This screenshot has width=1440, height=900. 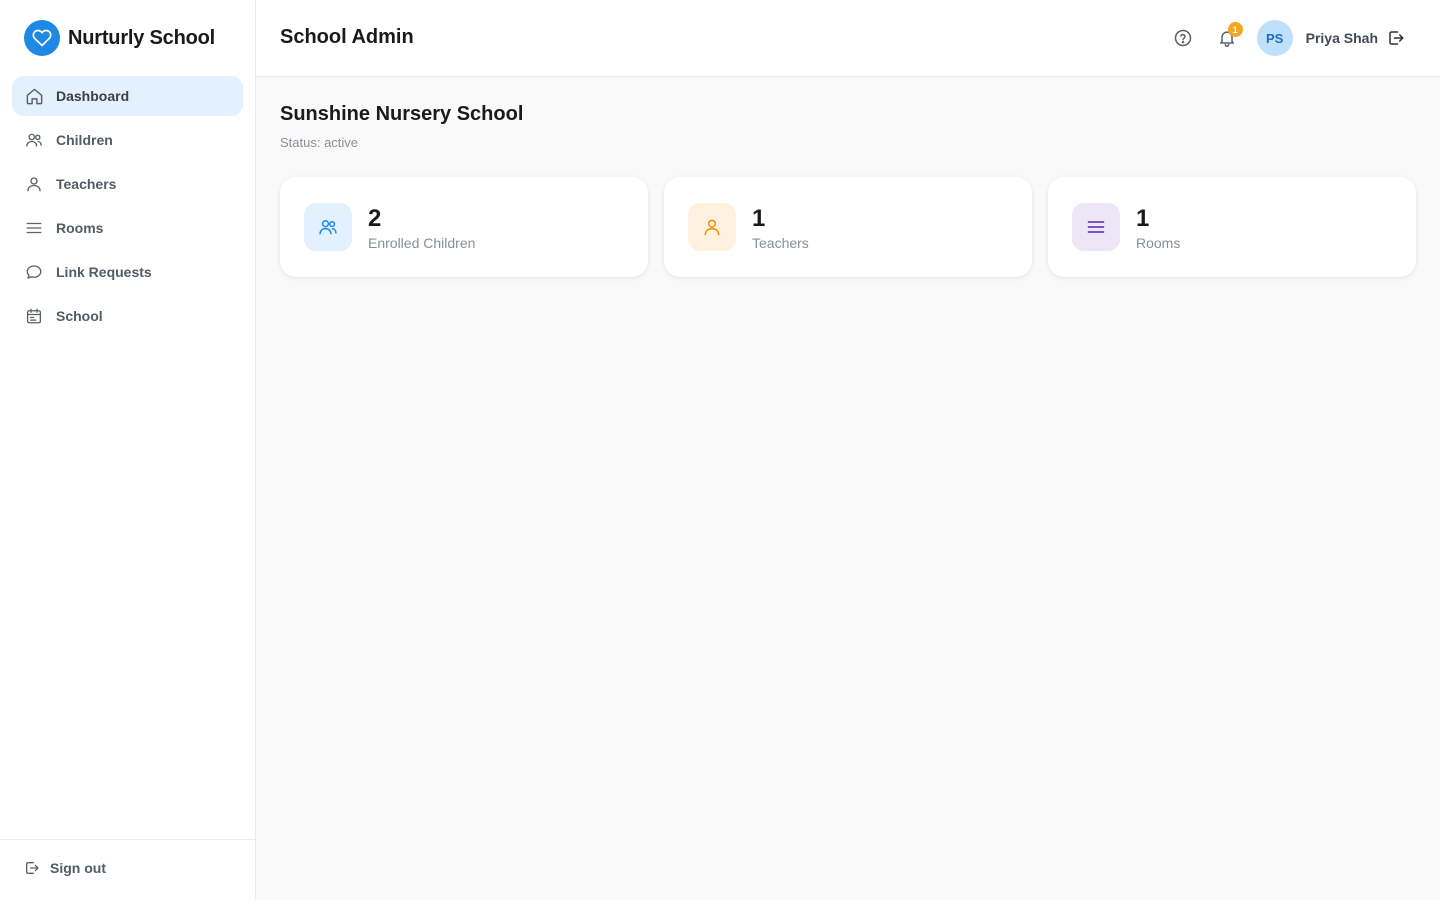 What do you see at coordinates (127, 228) in the screenshot?
I see `sidebar-item-rooms: Rooms` at bounding box center [127, 228].